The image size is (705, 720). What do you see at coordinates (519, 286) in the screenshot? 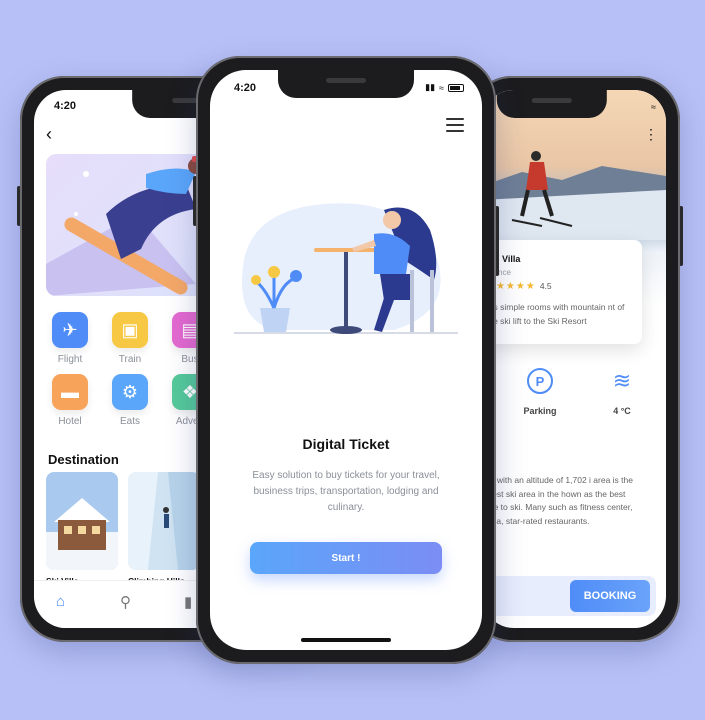
I see `rating-stars: ★★★★★ 4.5` at bounding box center [519, 286].